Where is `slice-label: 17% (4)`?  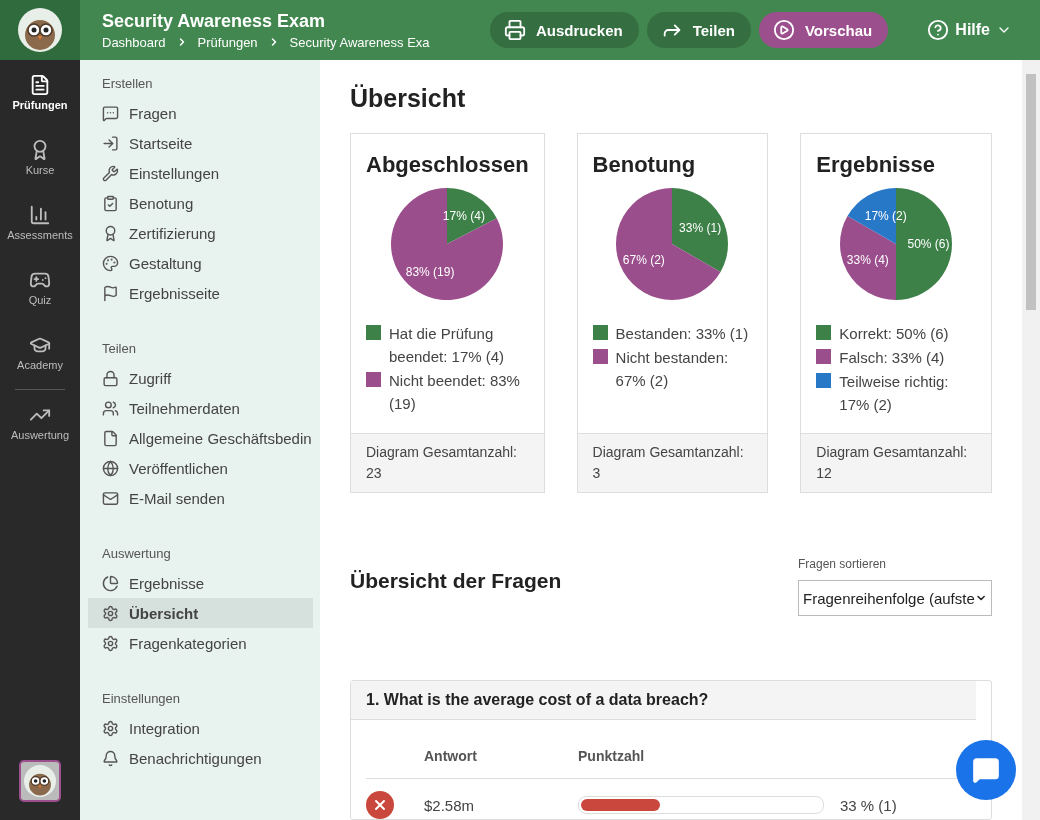
slice-label: 17% (4) is located at coordinates (464, 216).